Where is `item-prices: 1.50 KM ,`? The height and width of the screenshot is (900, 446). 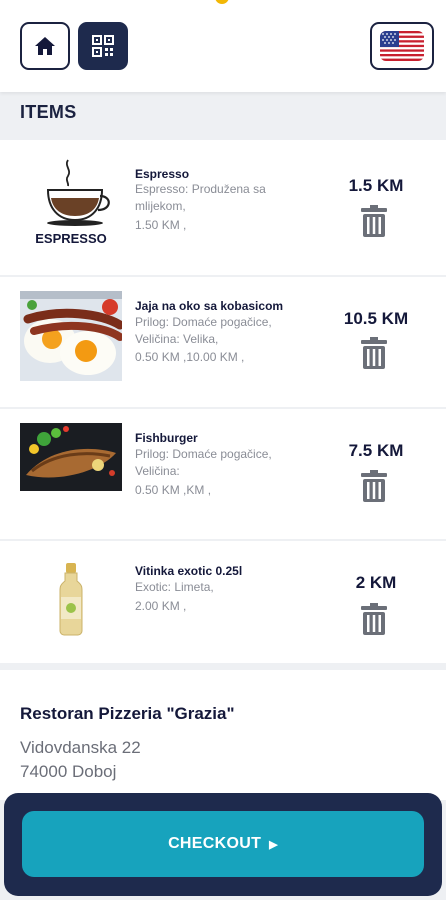
item-prices: 1.50 KM , is located at coordinates (161, 225).